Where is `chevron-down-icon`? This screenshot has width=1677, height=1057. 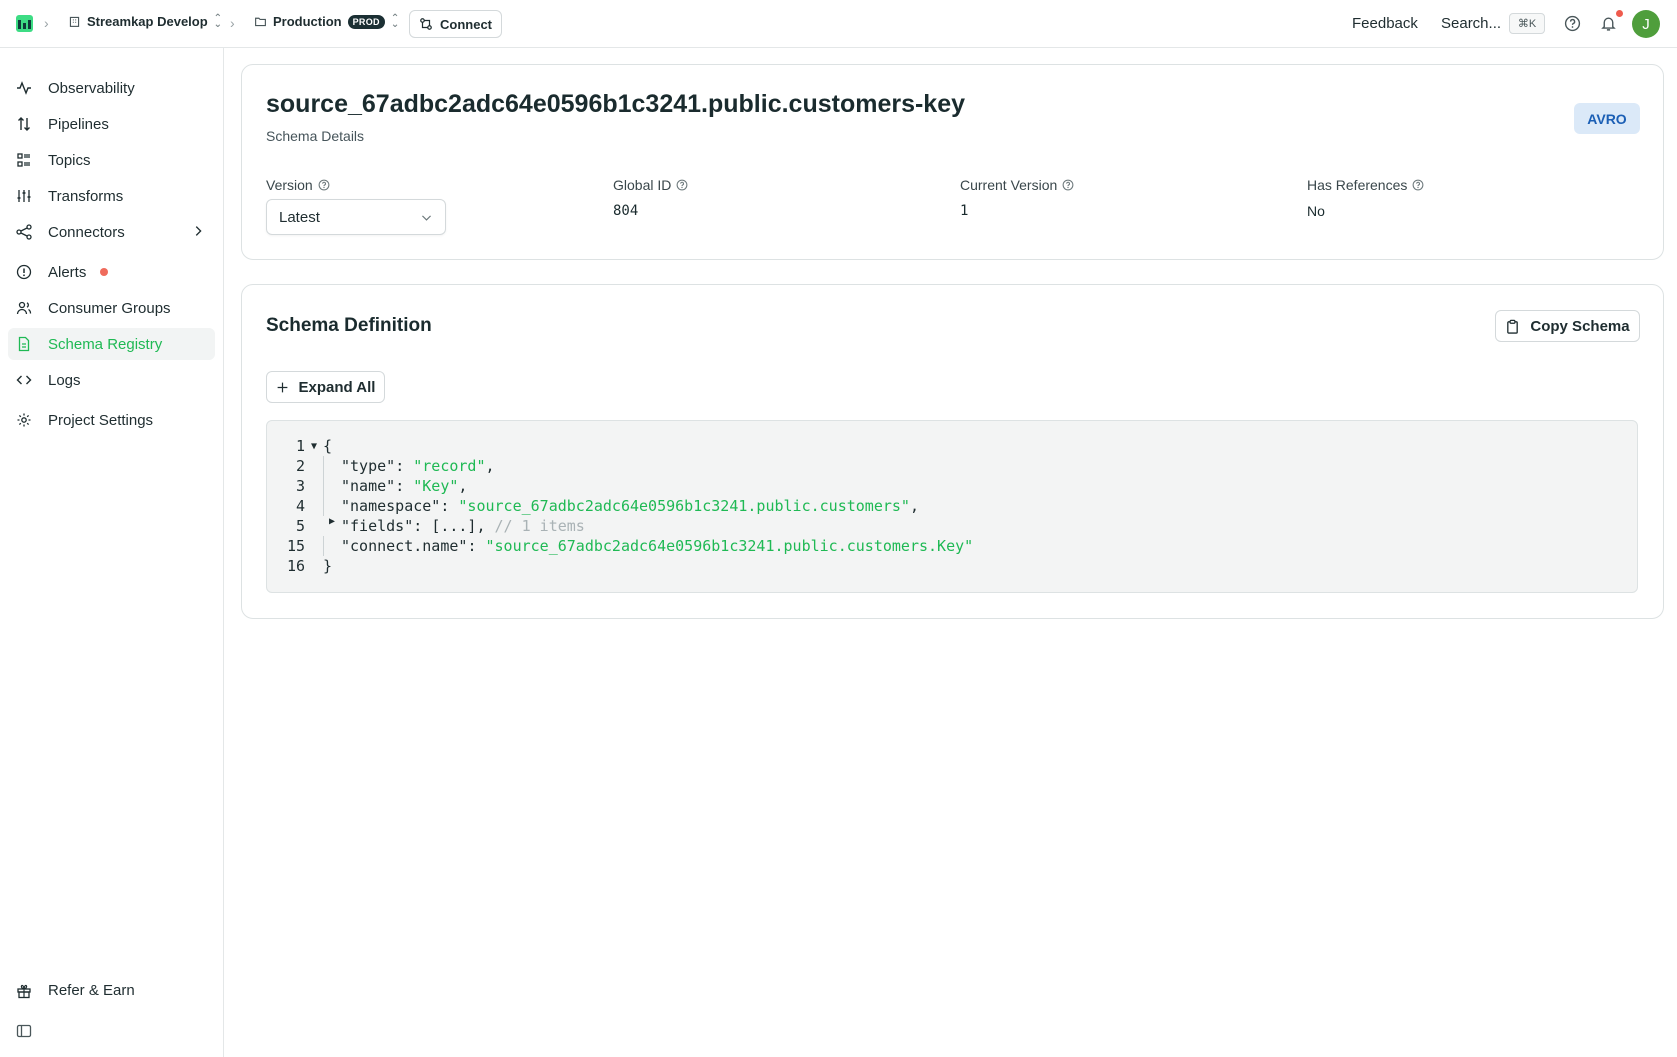
chevron-down-icon is located at coordinates (426, 217).